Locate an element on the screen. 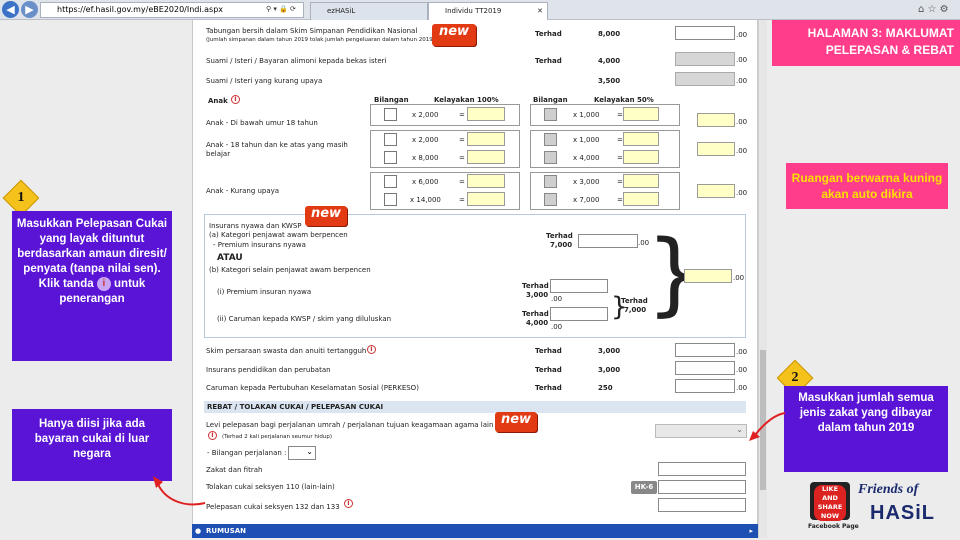 Image resolution: width=960 pixels, height=540 pixels. like-share-badge: LIKE AND SHARE NOW is located at coordinates (830, 501).